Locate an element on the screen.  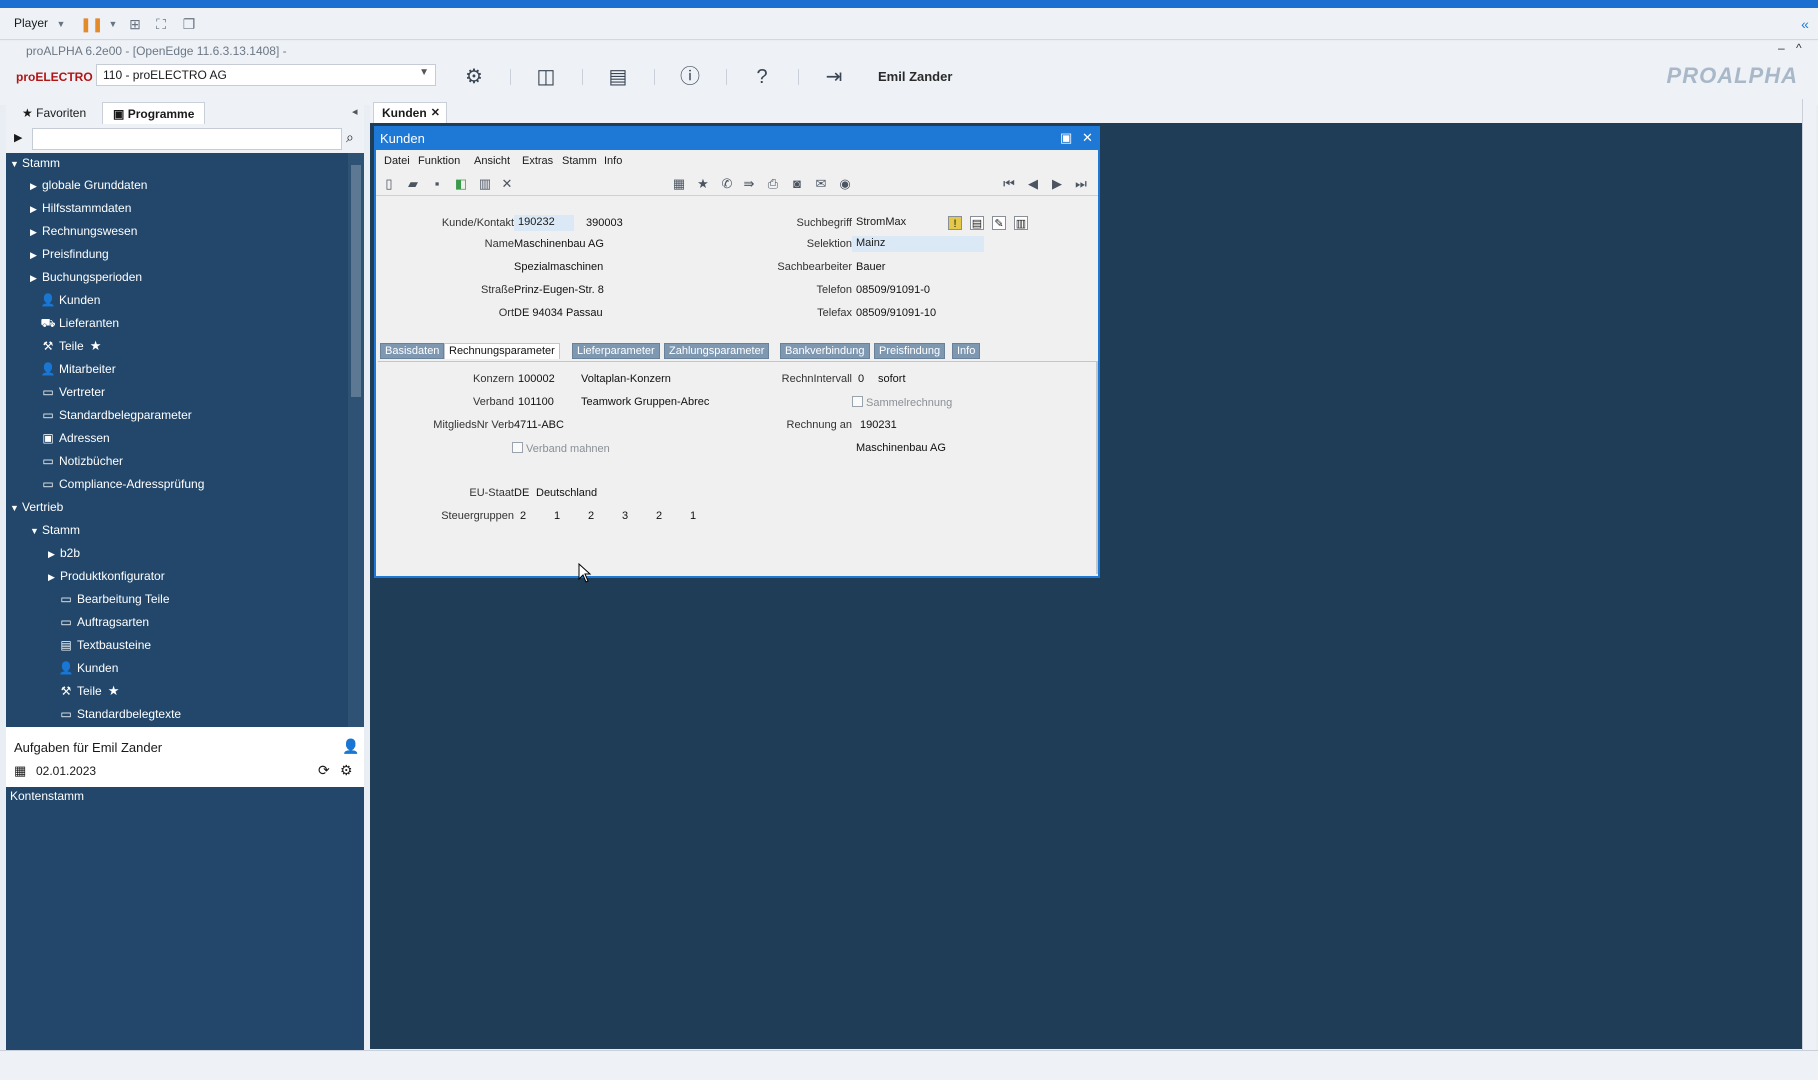
print-icon: ⎙ is located at coordinates (773, 184).